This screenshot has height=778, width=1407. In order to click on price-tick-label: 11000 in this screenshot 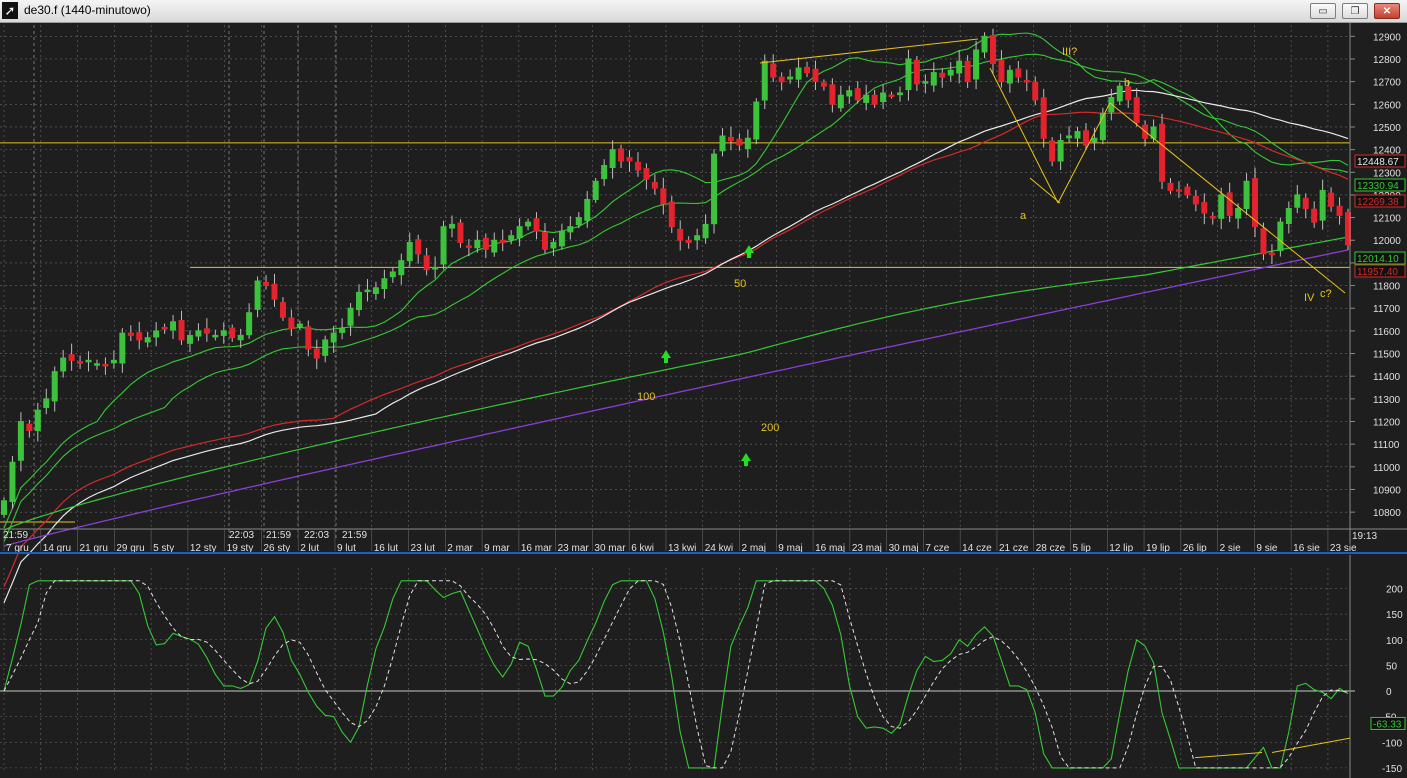, I will do `click(1387, 468)`.